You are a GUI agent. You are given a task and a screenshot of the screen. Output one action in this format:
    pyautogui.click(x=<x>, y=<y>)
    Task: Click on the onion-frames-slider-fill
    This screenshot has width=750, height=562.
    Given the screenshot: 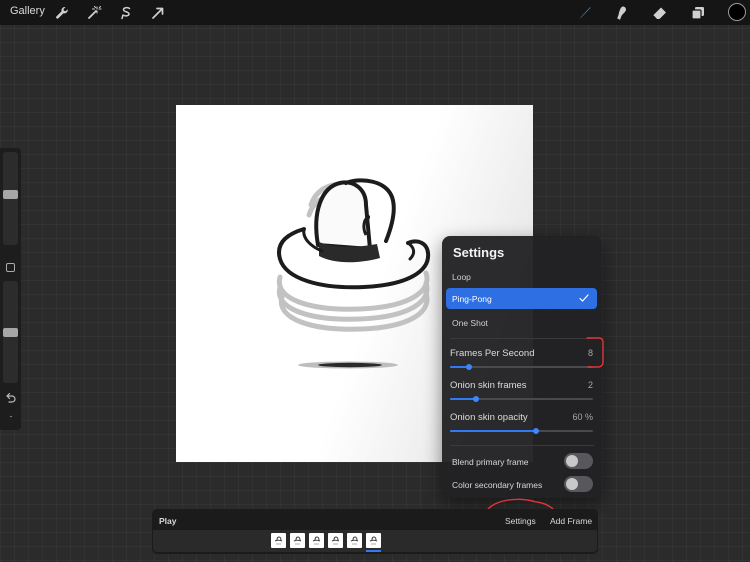 What is the action you would take?
    pyautogui.click(x=463, y=399)
    